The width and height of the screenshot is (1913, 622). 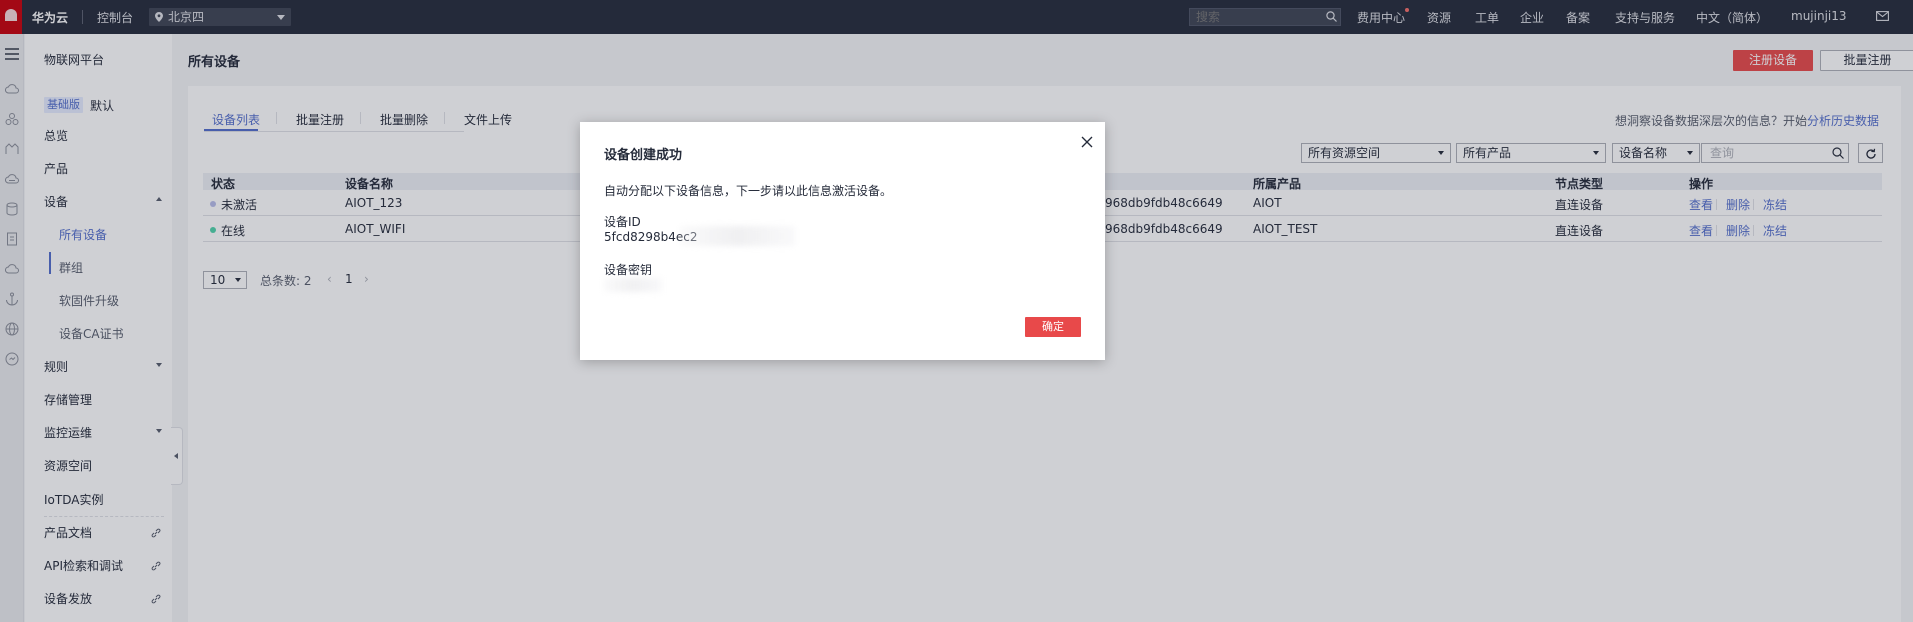 What do you see at coordinates (628, 270) in the screenshot?
I see `device-secret-label: 设备密钥` at bounding box center [628, 270].